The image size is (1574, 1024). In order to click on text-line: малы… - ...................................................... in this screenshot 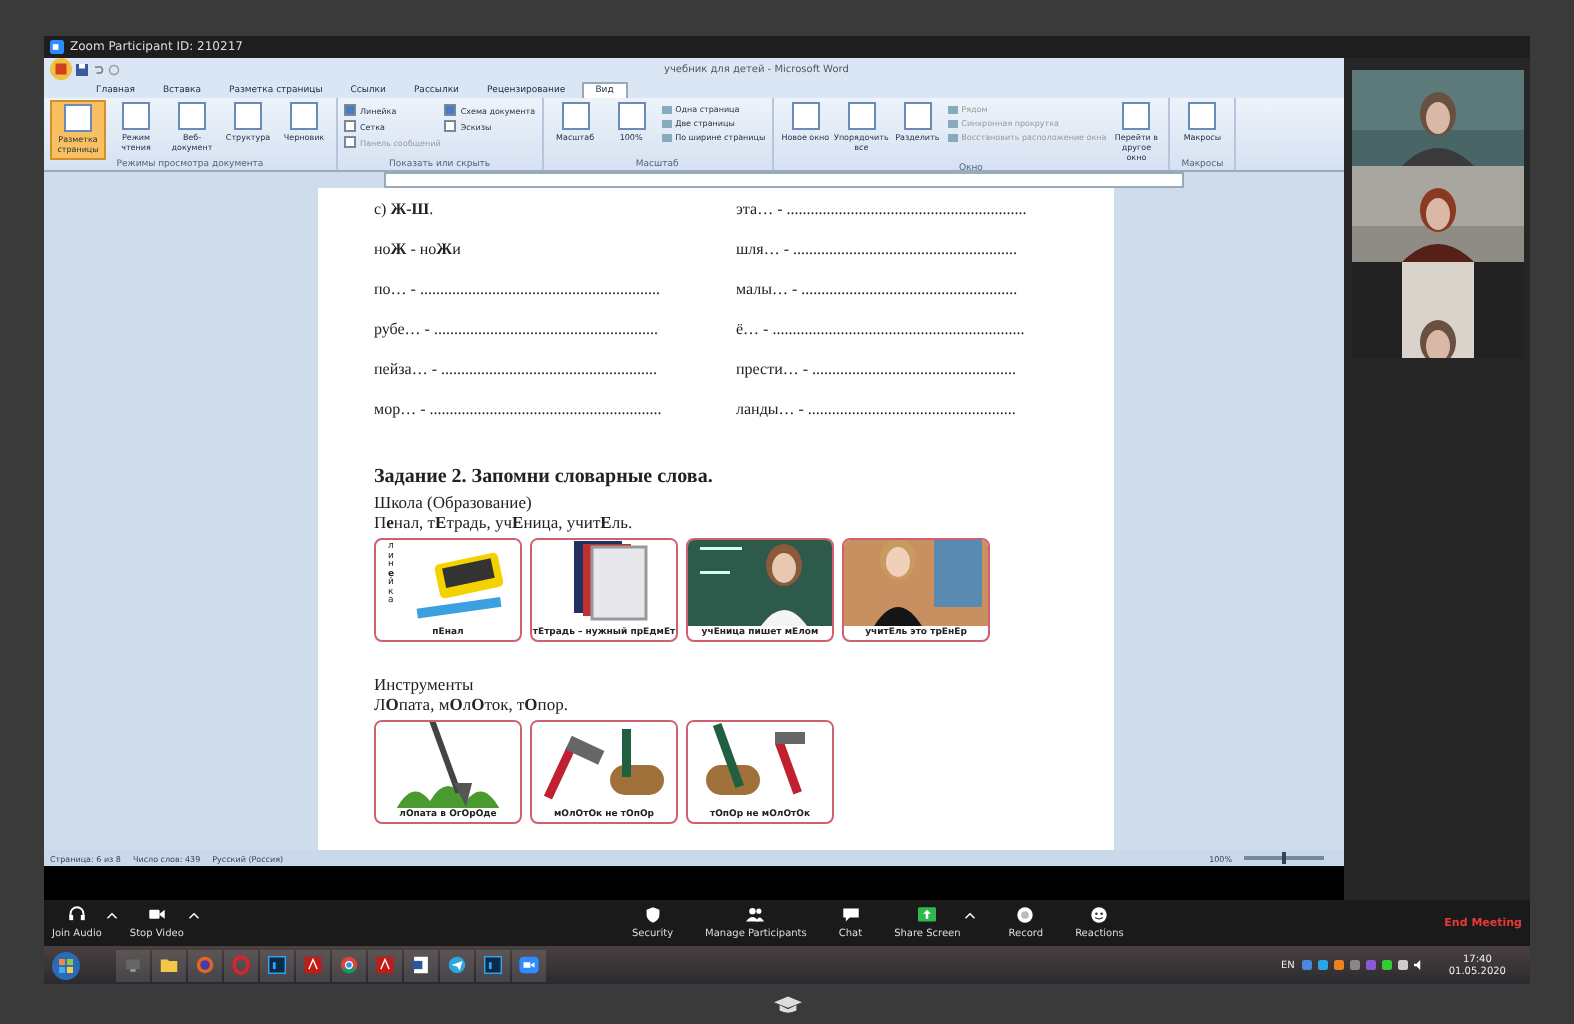, I will do `click(878, 289)`.